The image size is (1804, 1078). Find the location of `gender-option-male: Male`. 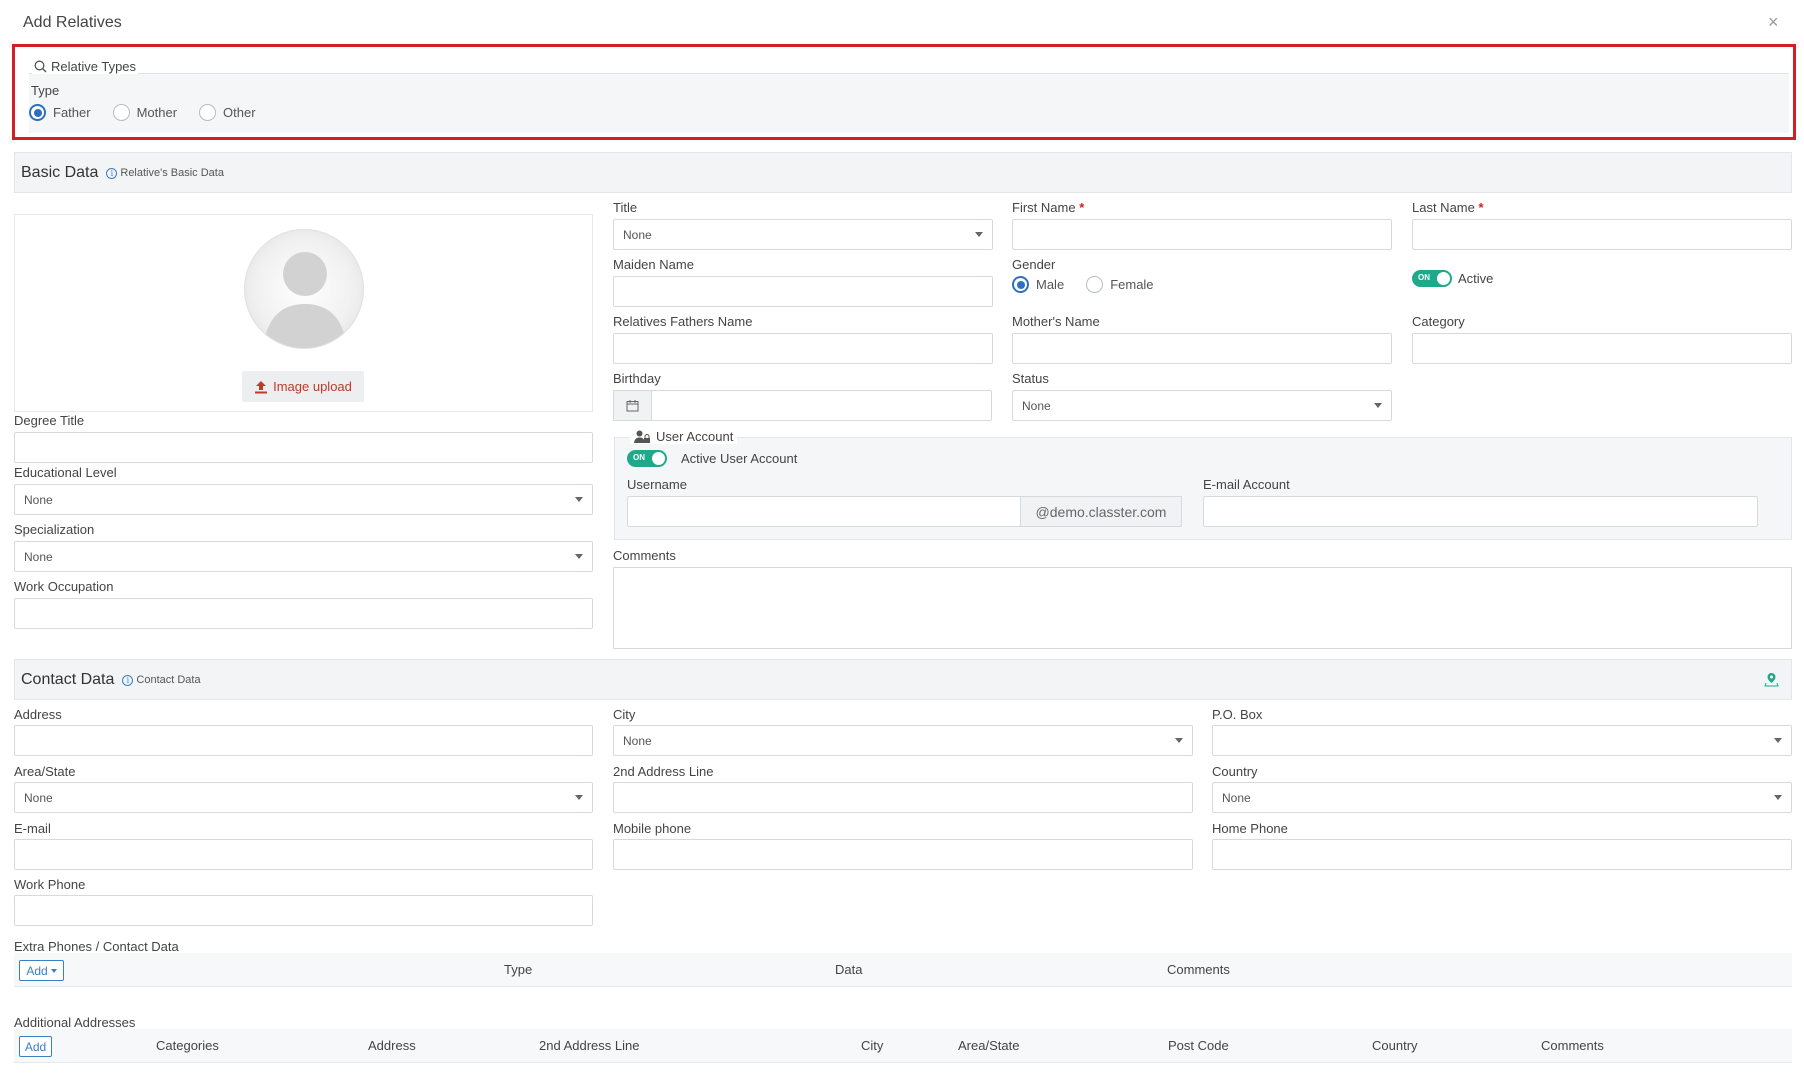

gender-option-male: Male is located at coordinates (1038, 284).